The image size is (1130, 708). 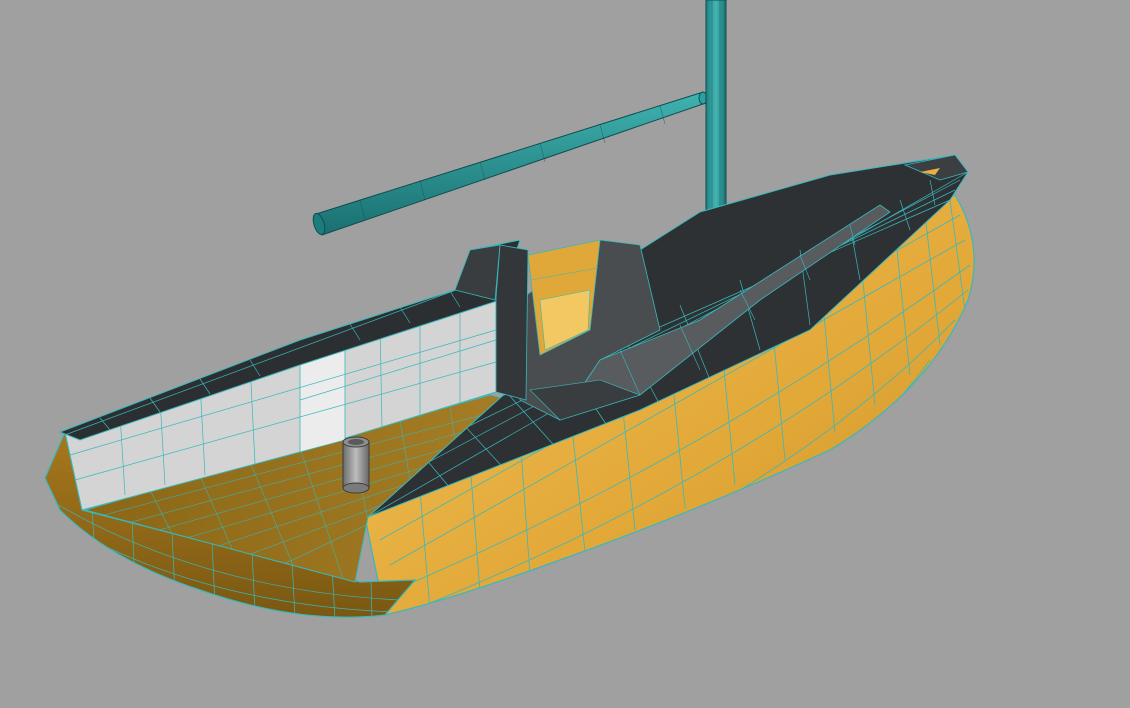 What do you see at coordinates (356, 465) in the screenshot?
I see `cockpit-winch` at bounding box center [356, 465].